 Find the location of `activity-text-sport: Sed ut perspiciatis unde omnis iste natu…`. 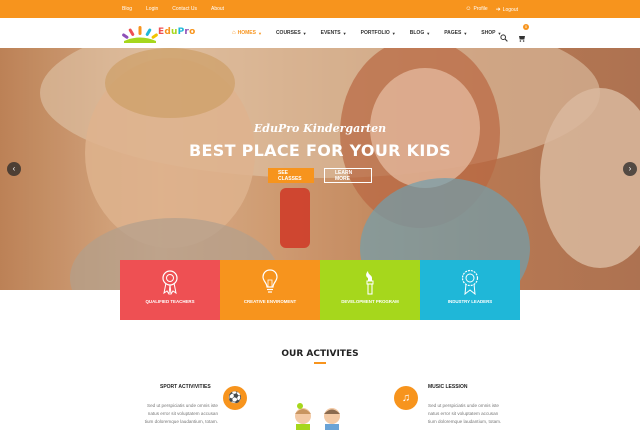

activity-text-sport: Sed ut perspiciatis unde omnis iste natu… is located at coordinates (178, 414).